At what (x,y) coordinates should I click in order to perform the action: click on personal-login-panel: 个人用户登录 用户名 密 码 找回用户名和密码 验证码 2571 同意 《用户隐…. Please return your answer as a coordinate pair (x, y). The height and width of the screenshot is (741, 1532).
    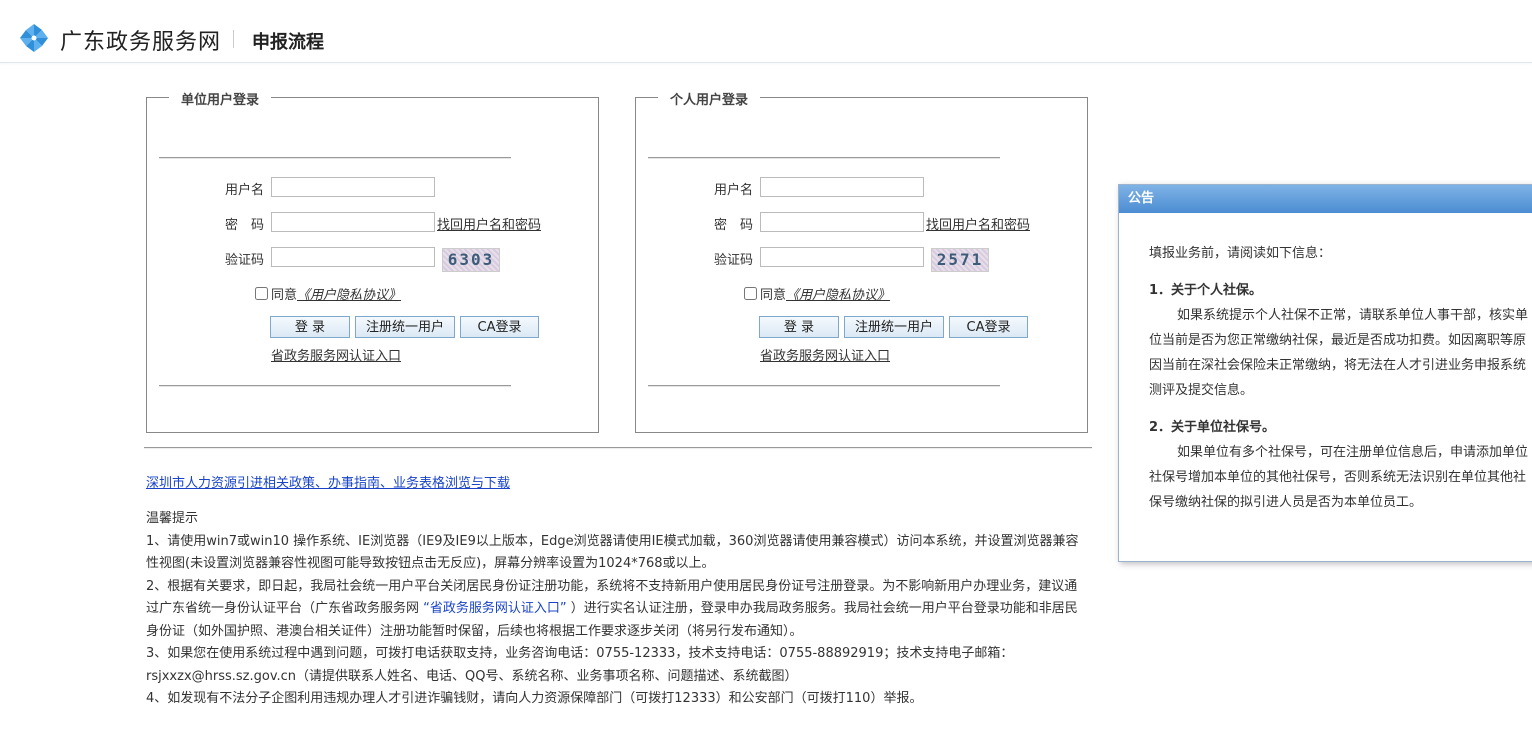
    Looking at the image, I should click on (861, 261).